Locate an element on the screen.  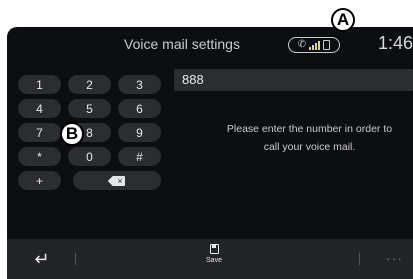
more-options-button: ··· is located at coordinates (394, 258).